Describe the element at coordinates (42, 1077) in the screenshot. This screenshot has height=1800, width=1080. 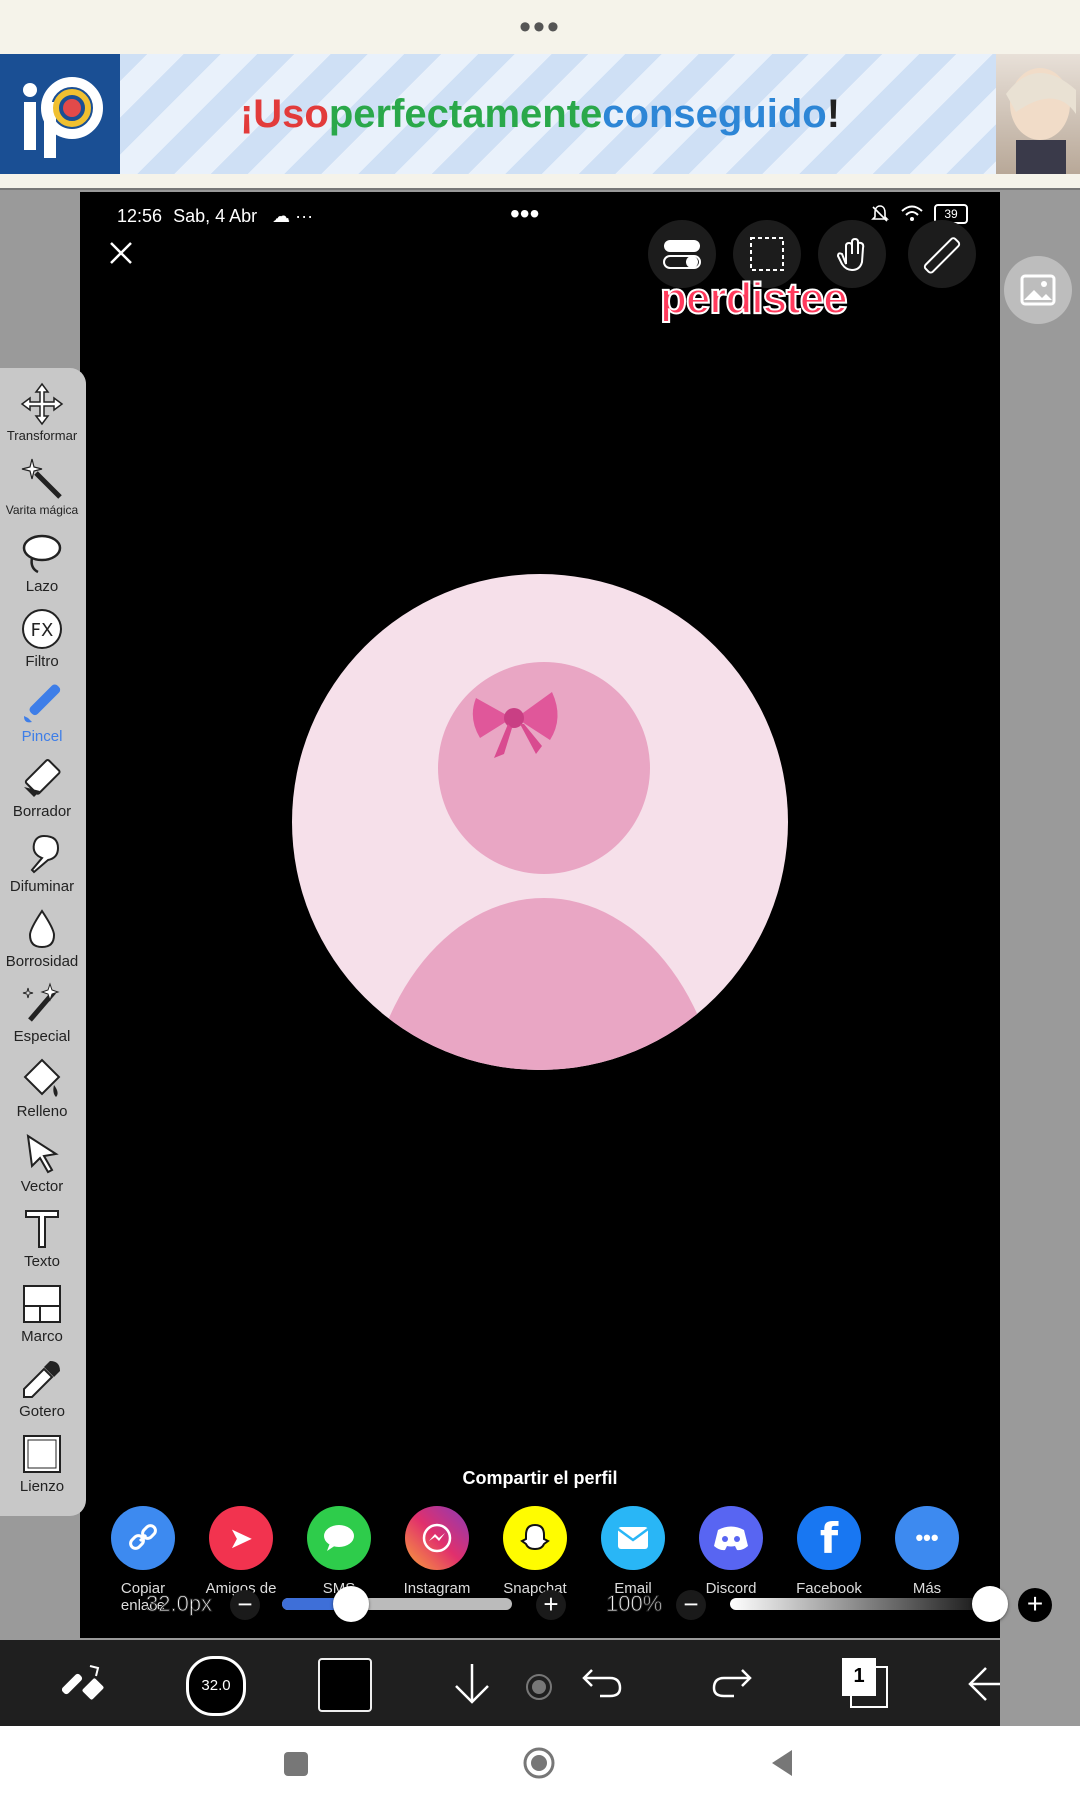
I see `bucket-icon` at that location.